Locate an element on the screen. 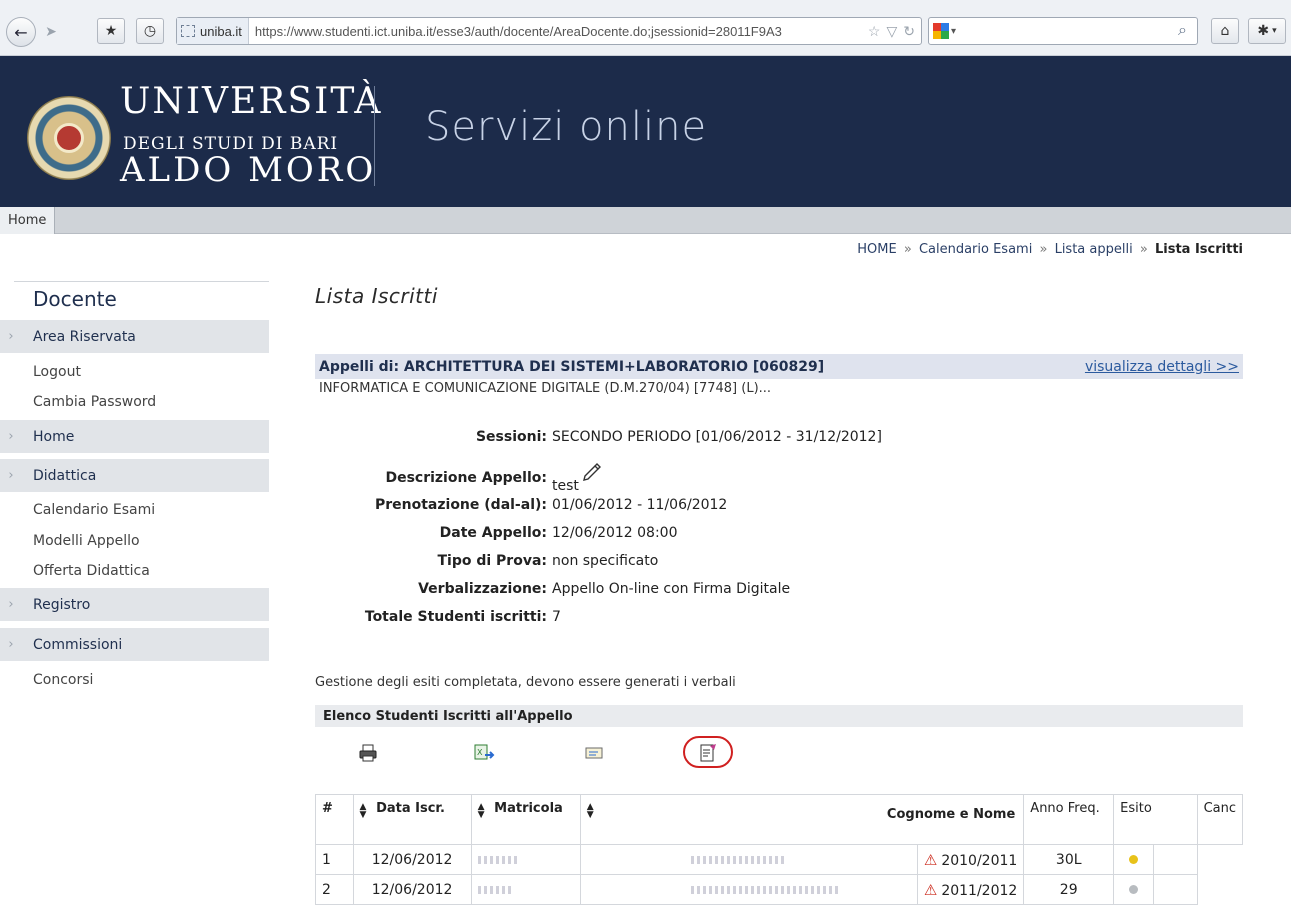 This screenshot has width=1291, height=913. breadcrumb-current: Lista Iscritti is located at coordinates (1198, 249).